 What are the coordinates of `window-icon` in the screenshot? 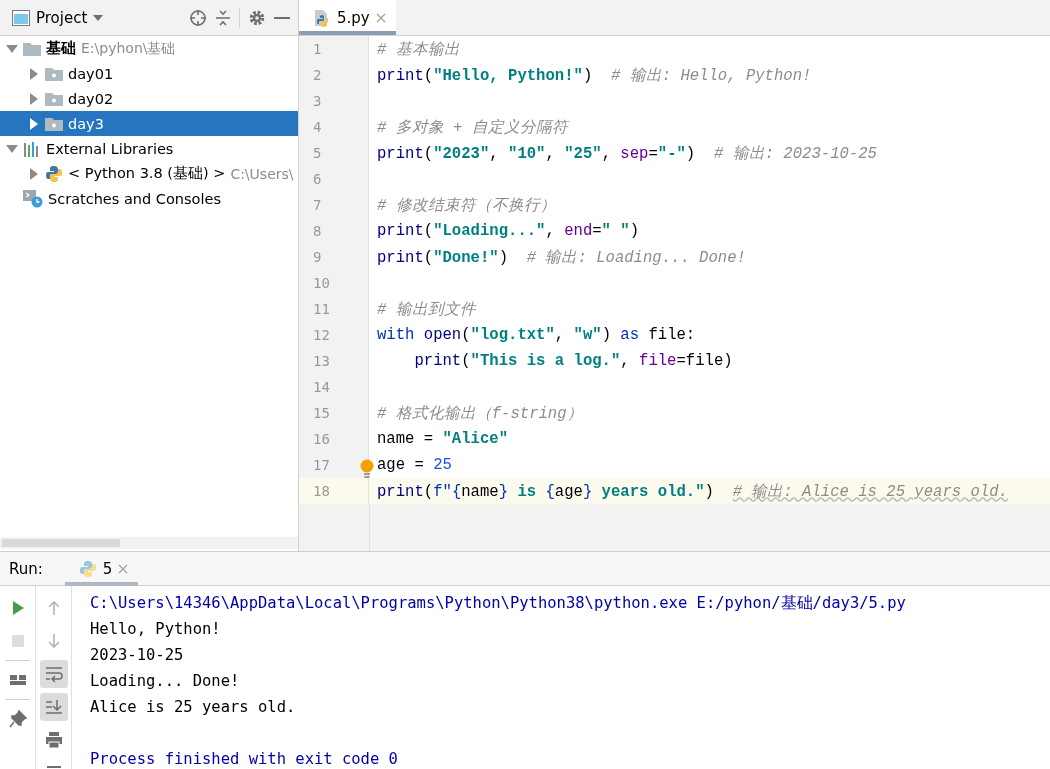 It's located at (21, 17).